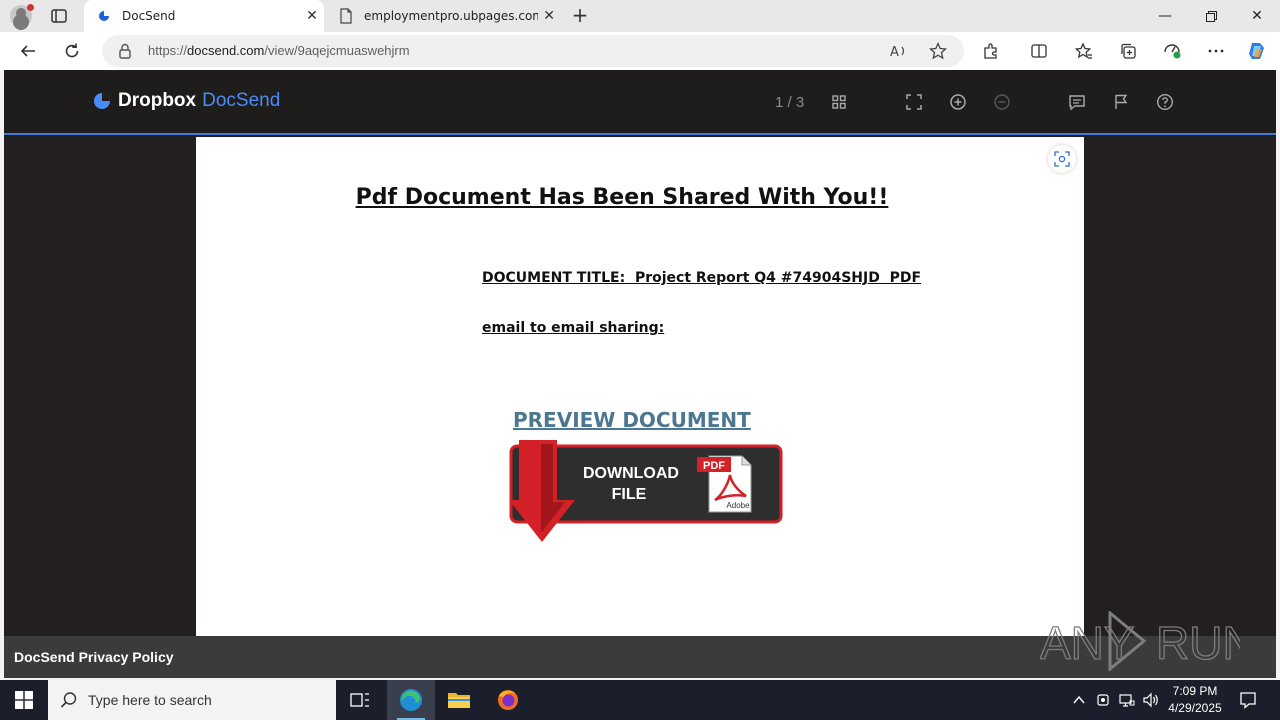 This screenshot has height=720, width=1280. Describe the element at coordinates (226, 50) in the screenshot. I see `url-domain: docsend.com` at that location.